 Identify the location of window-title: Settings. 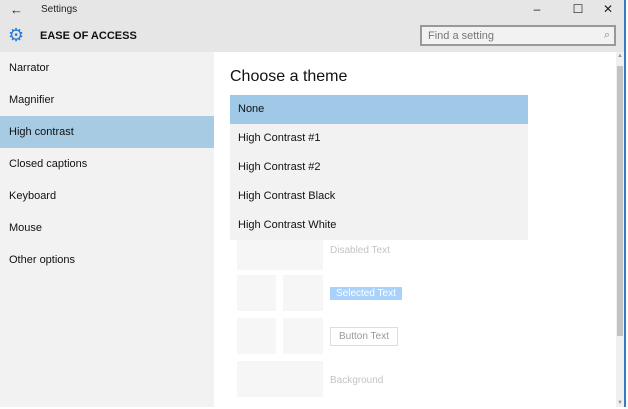
(59, 9).